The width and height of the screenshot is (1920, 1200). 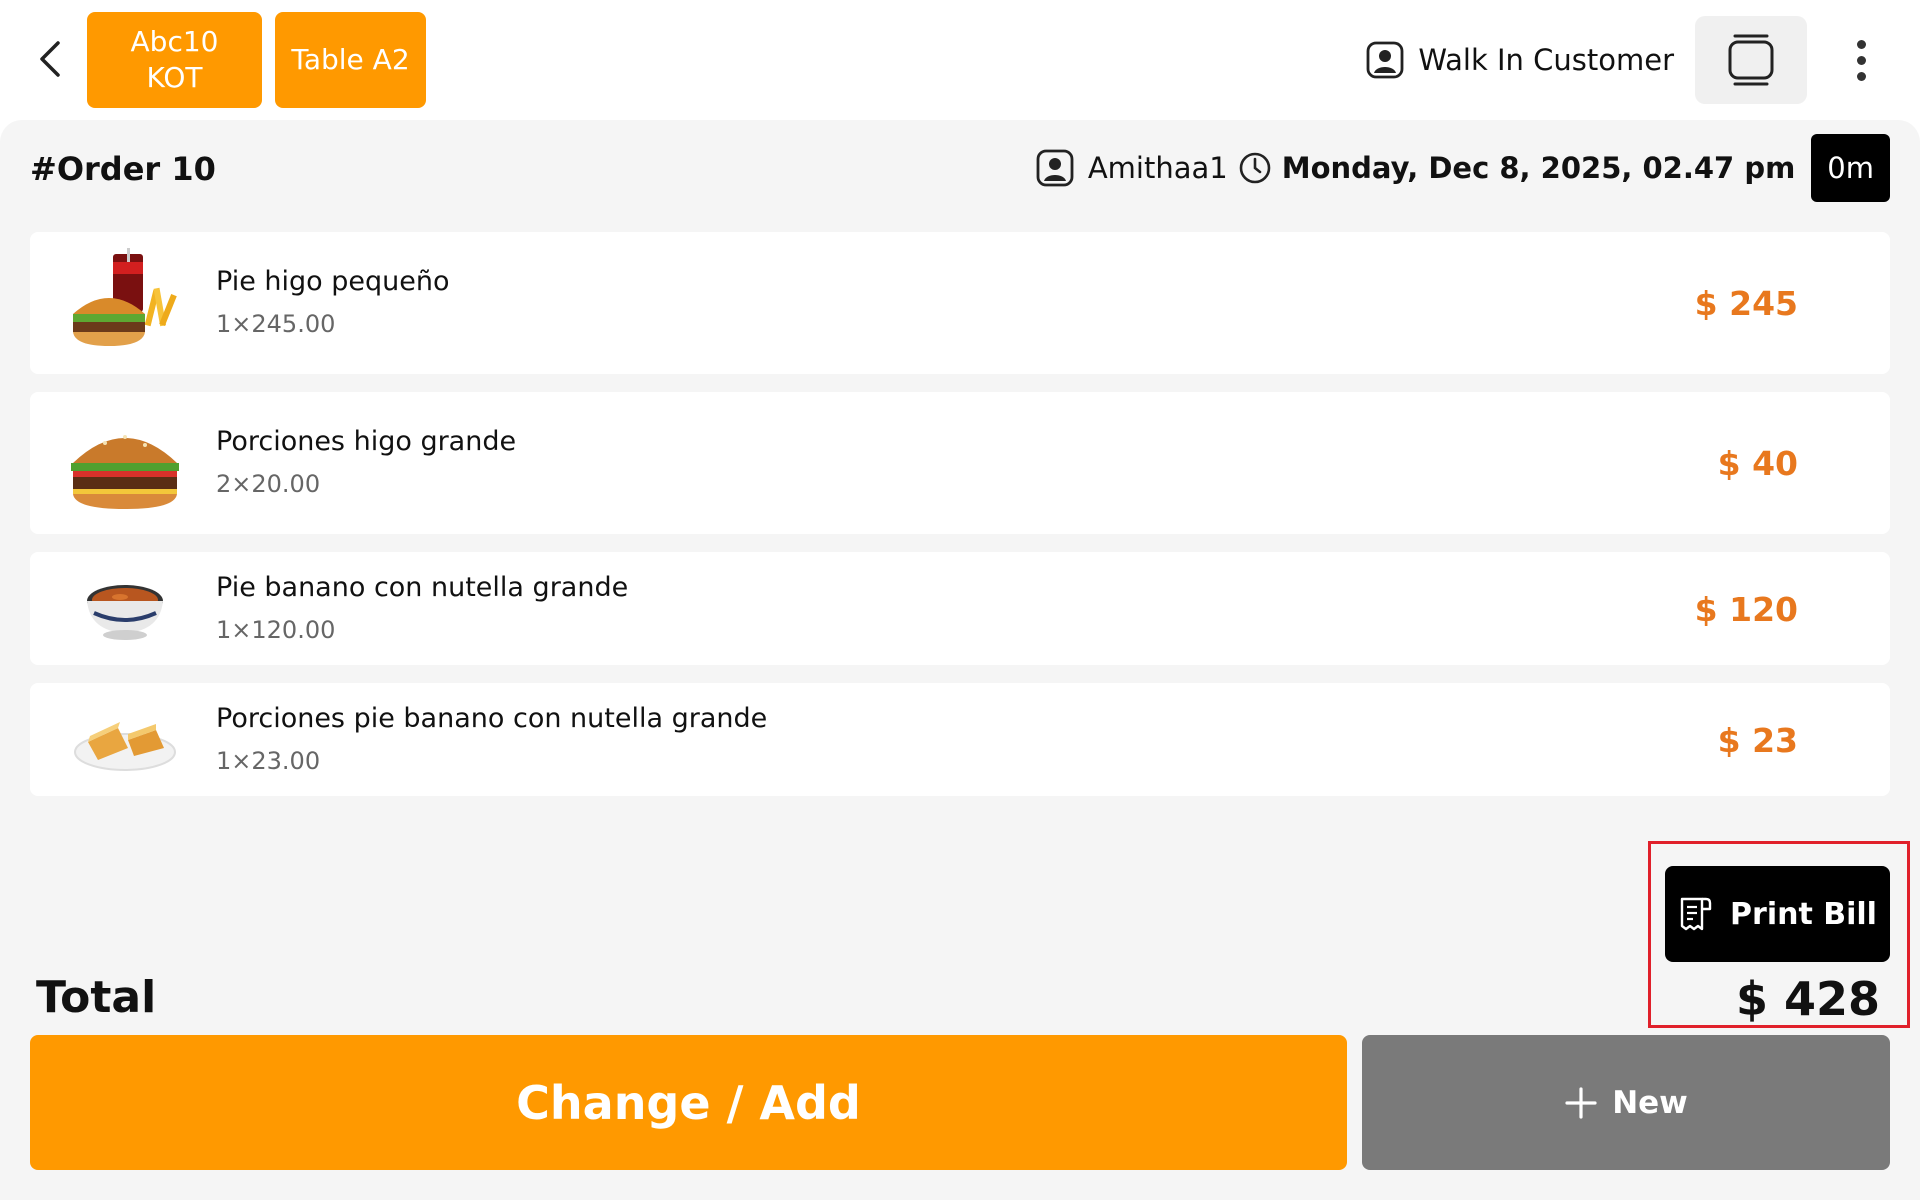 What do you see at coordinates (1157, 168) in the screenshot?
I see `order-user-name: Amithaa1` at bounding box center [1157, 168].